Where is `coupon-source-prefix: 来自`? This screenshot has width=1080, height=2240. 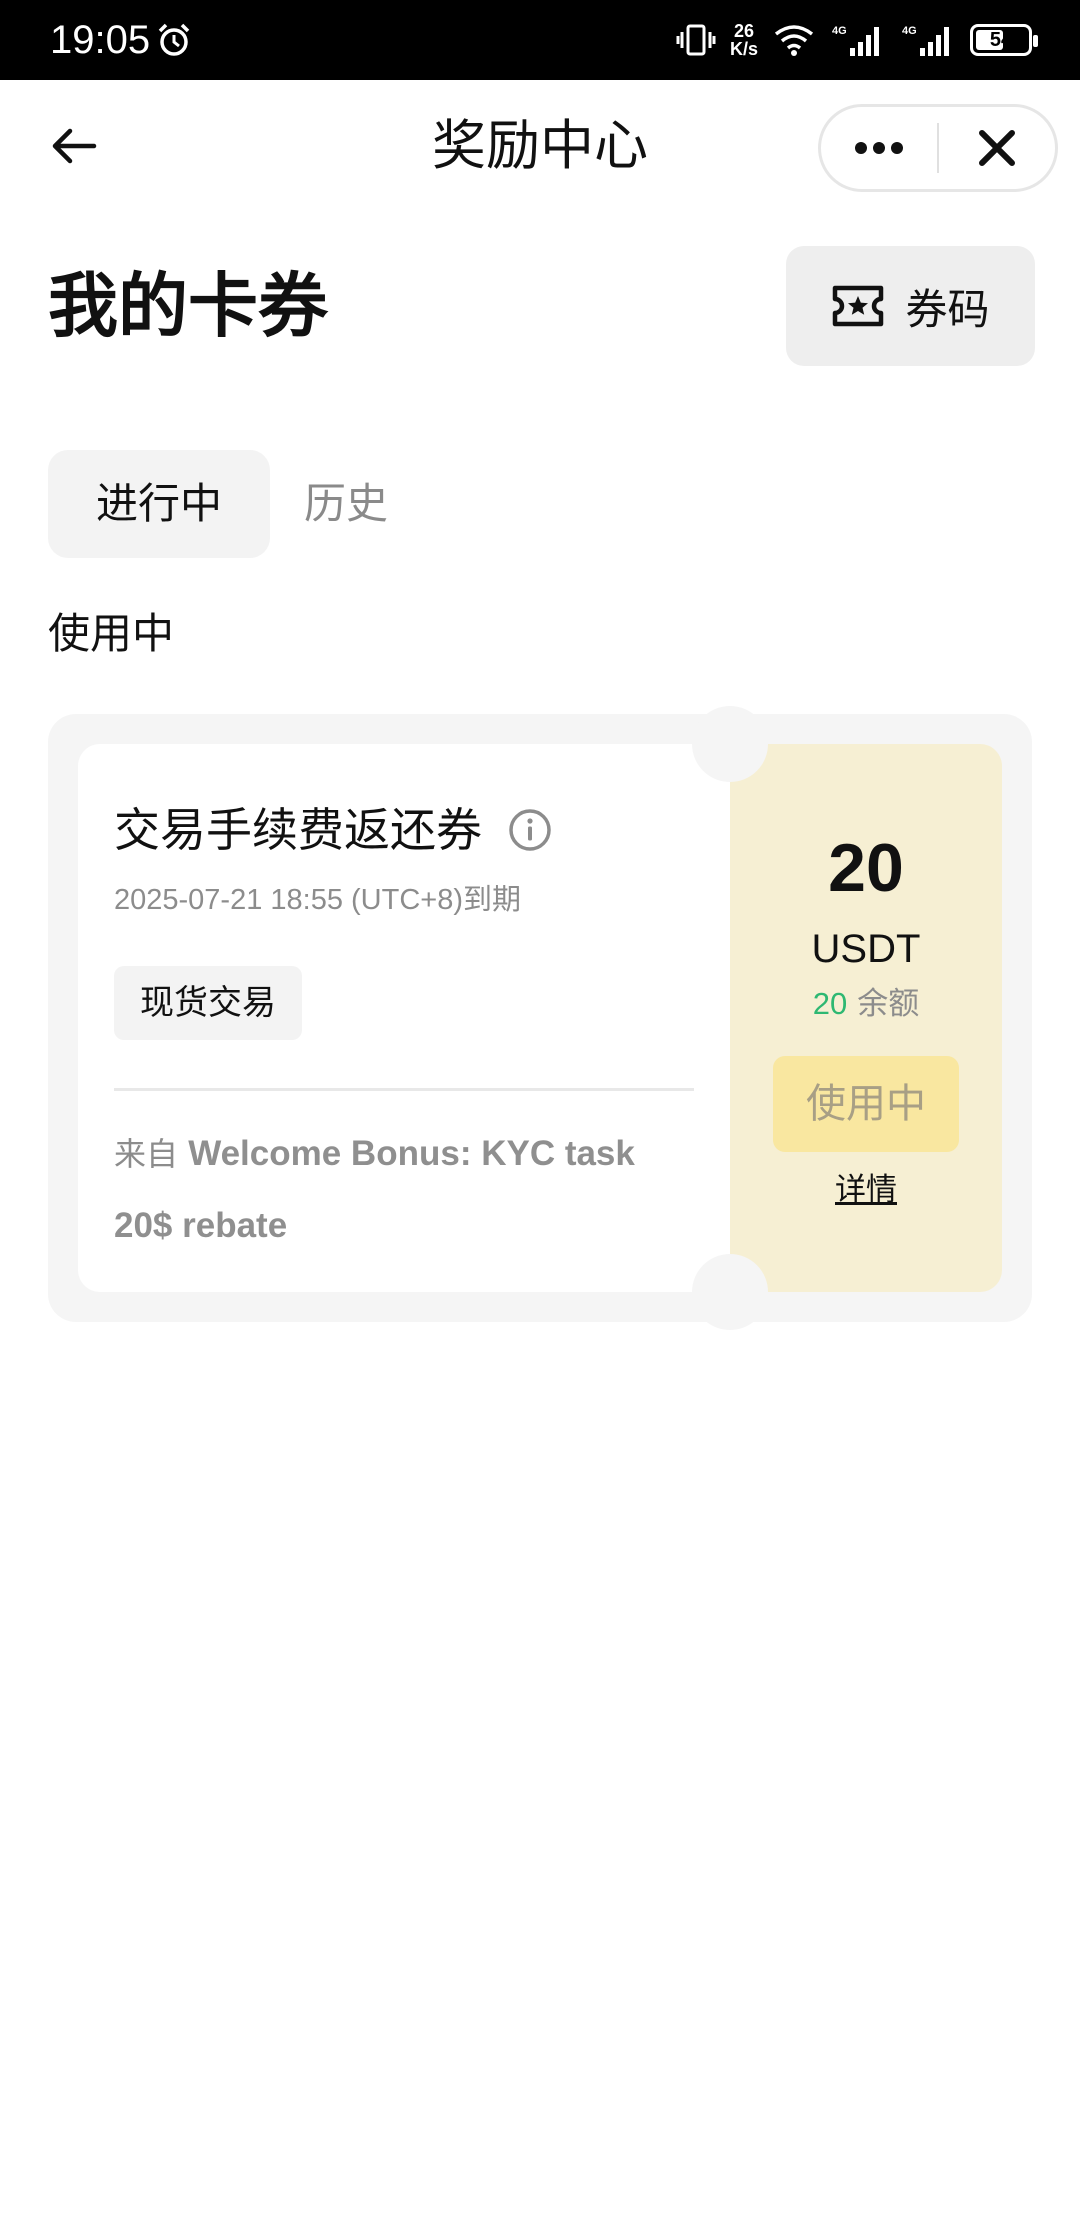 coupon-source-prefix: 来自 is located at coordinates (146, 1154).